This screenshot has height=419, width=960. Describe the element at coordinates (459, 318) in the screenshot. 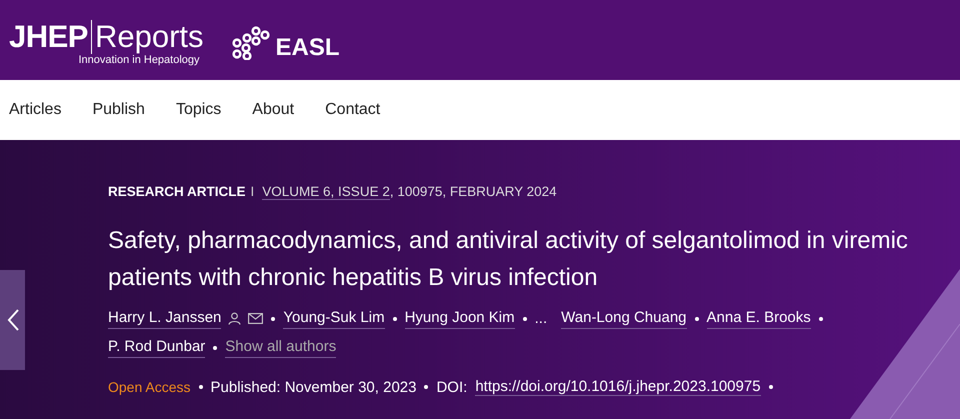

I see `author-link: Hyung Joon Kim` at that location.